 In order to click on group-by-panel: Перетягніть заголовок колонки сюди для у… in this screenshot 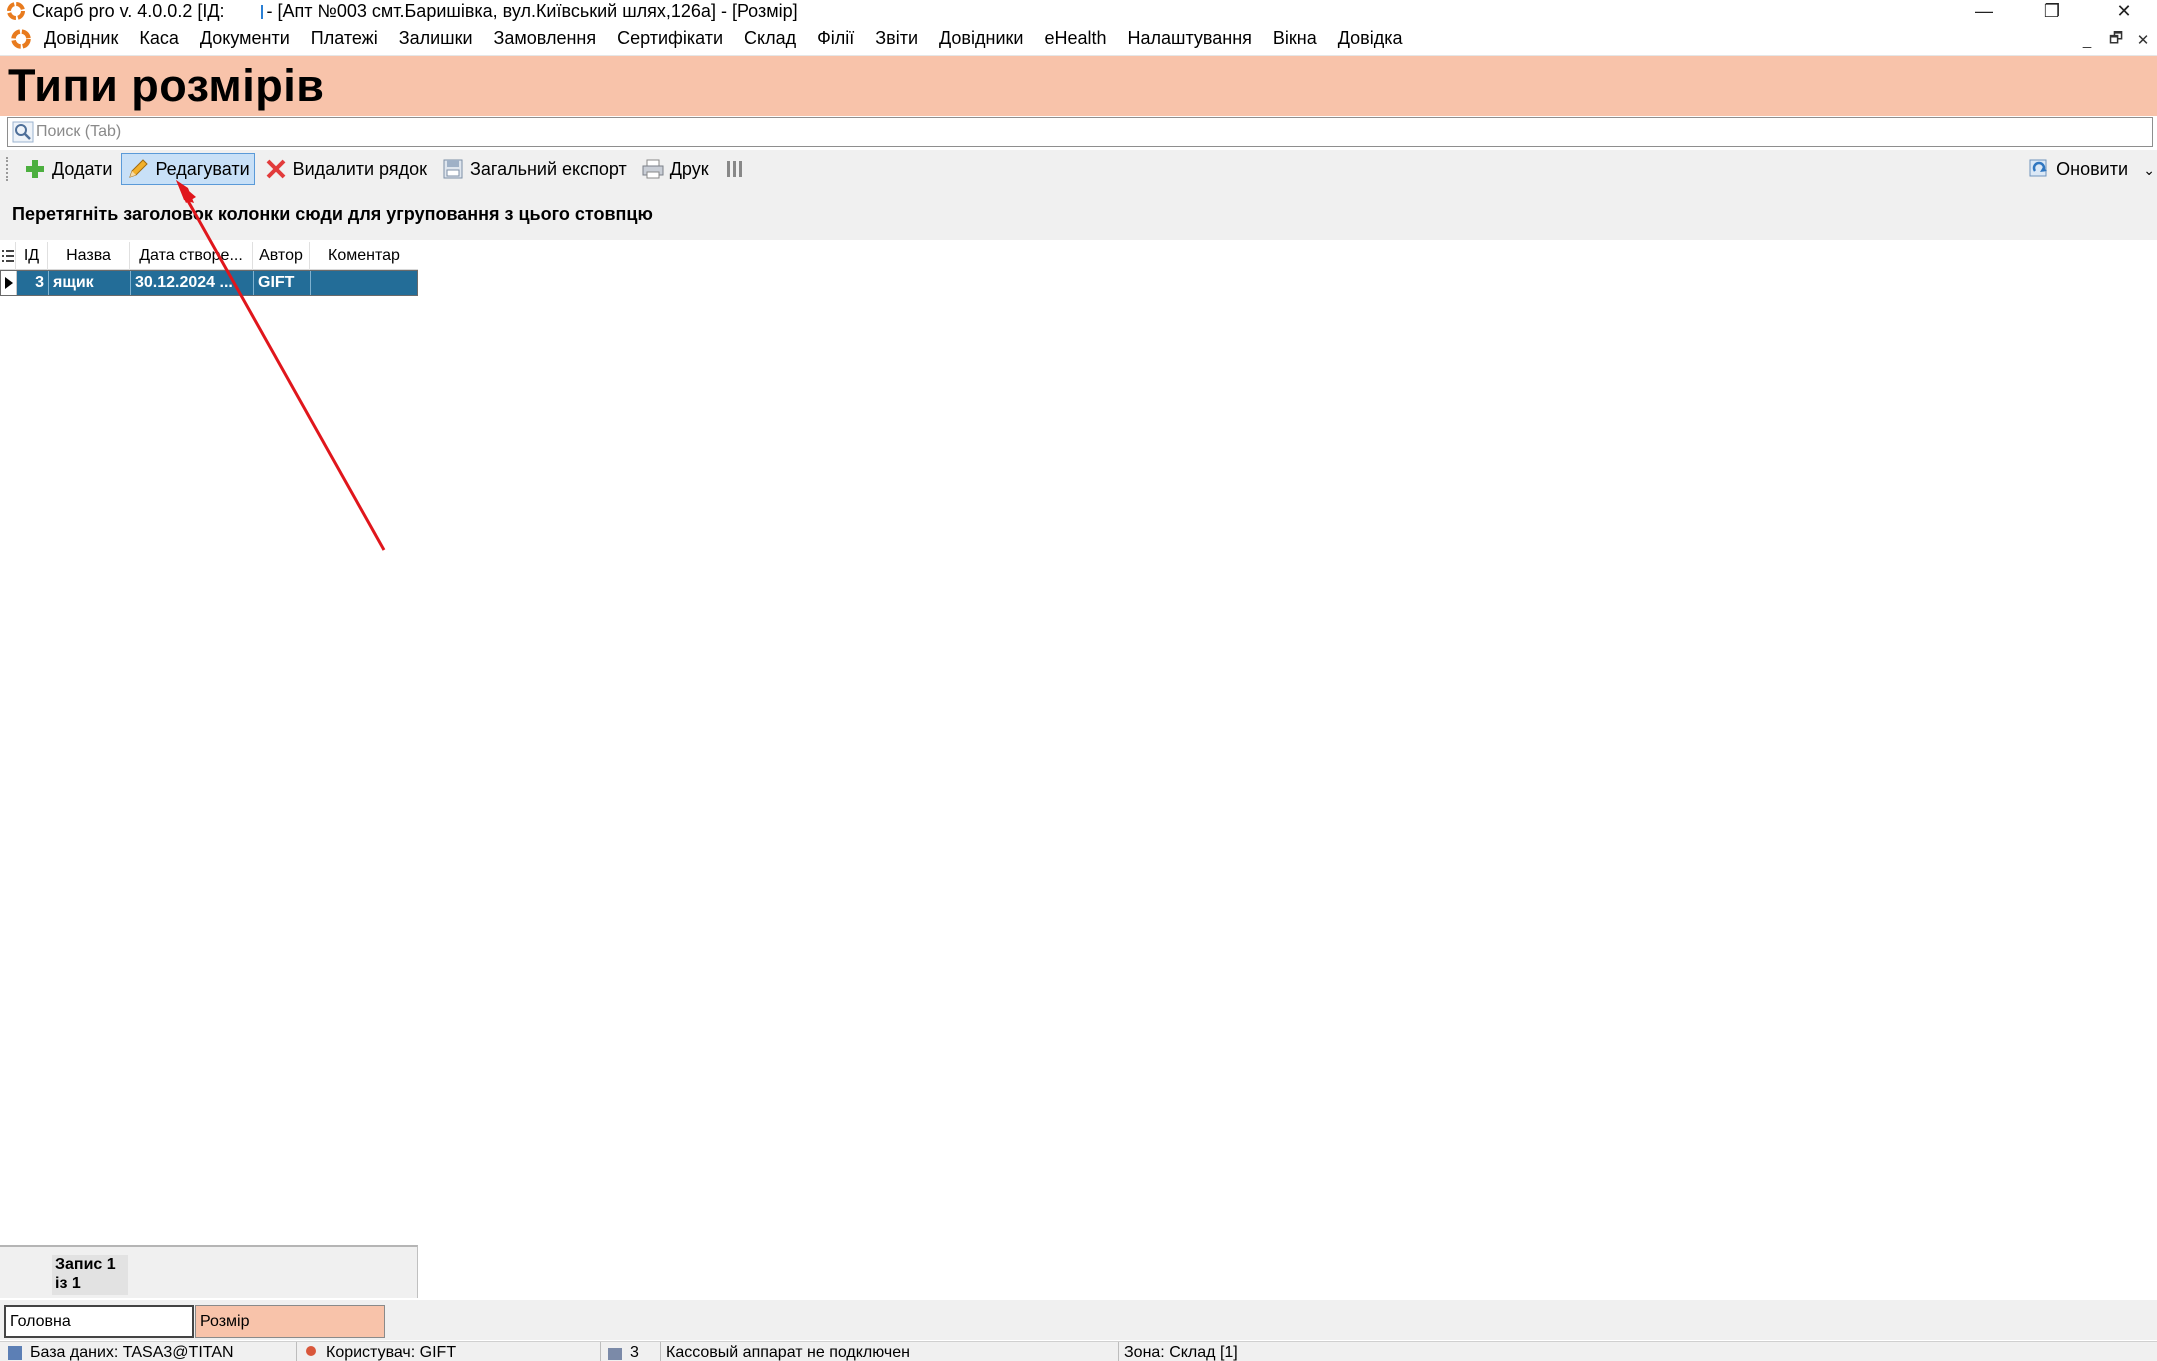, I will do `click(1078, 214)`.